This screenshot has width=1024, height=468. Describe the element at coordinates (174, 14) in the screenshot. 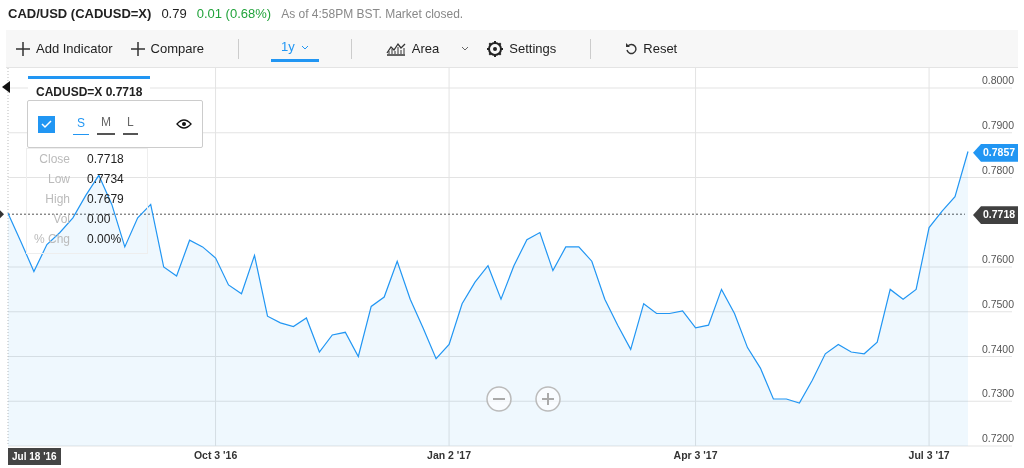

I see `price: 0.79` at that location.